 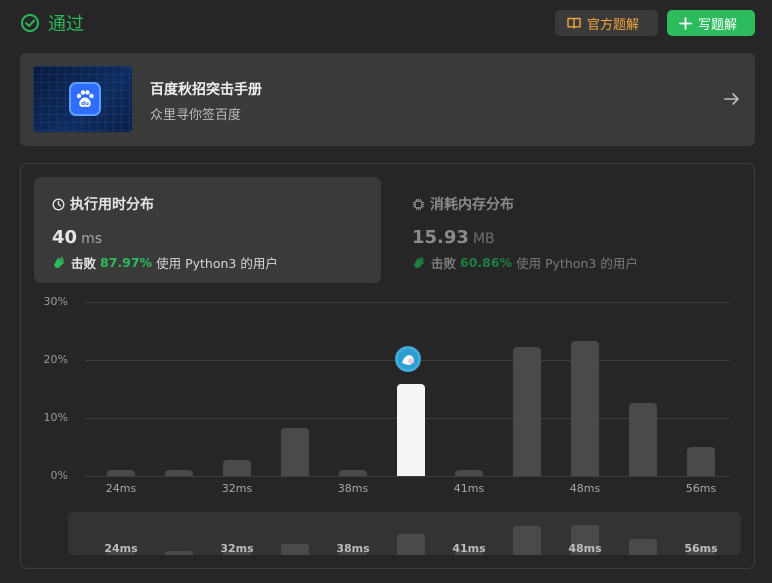 I want to click on memory-card: 消耗内存分布 15.93 MB 击败 60.86% 使用 Python3 的用户, so click(x=567, y=230).